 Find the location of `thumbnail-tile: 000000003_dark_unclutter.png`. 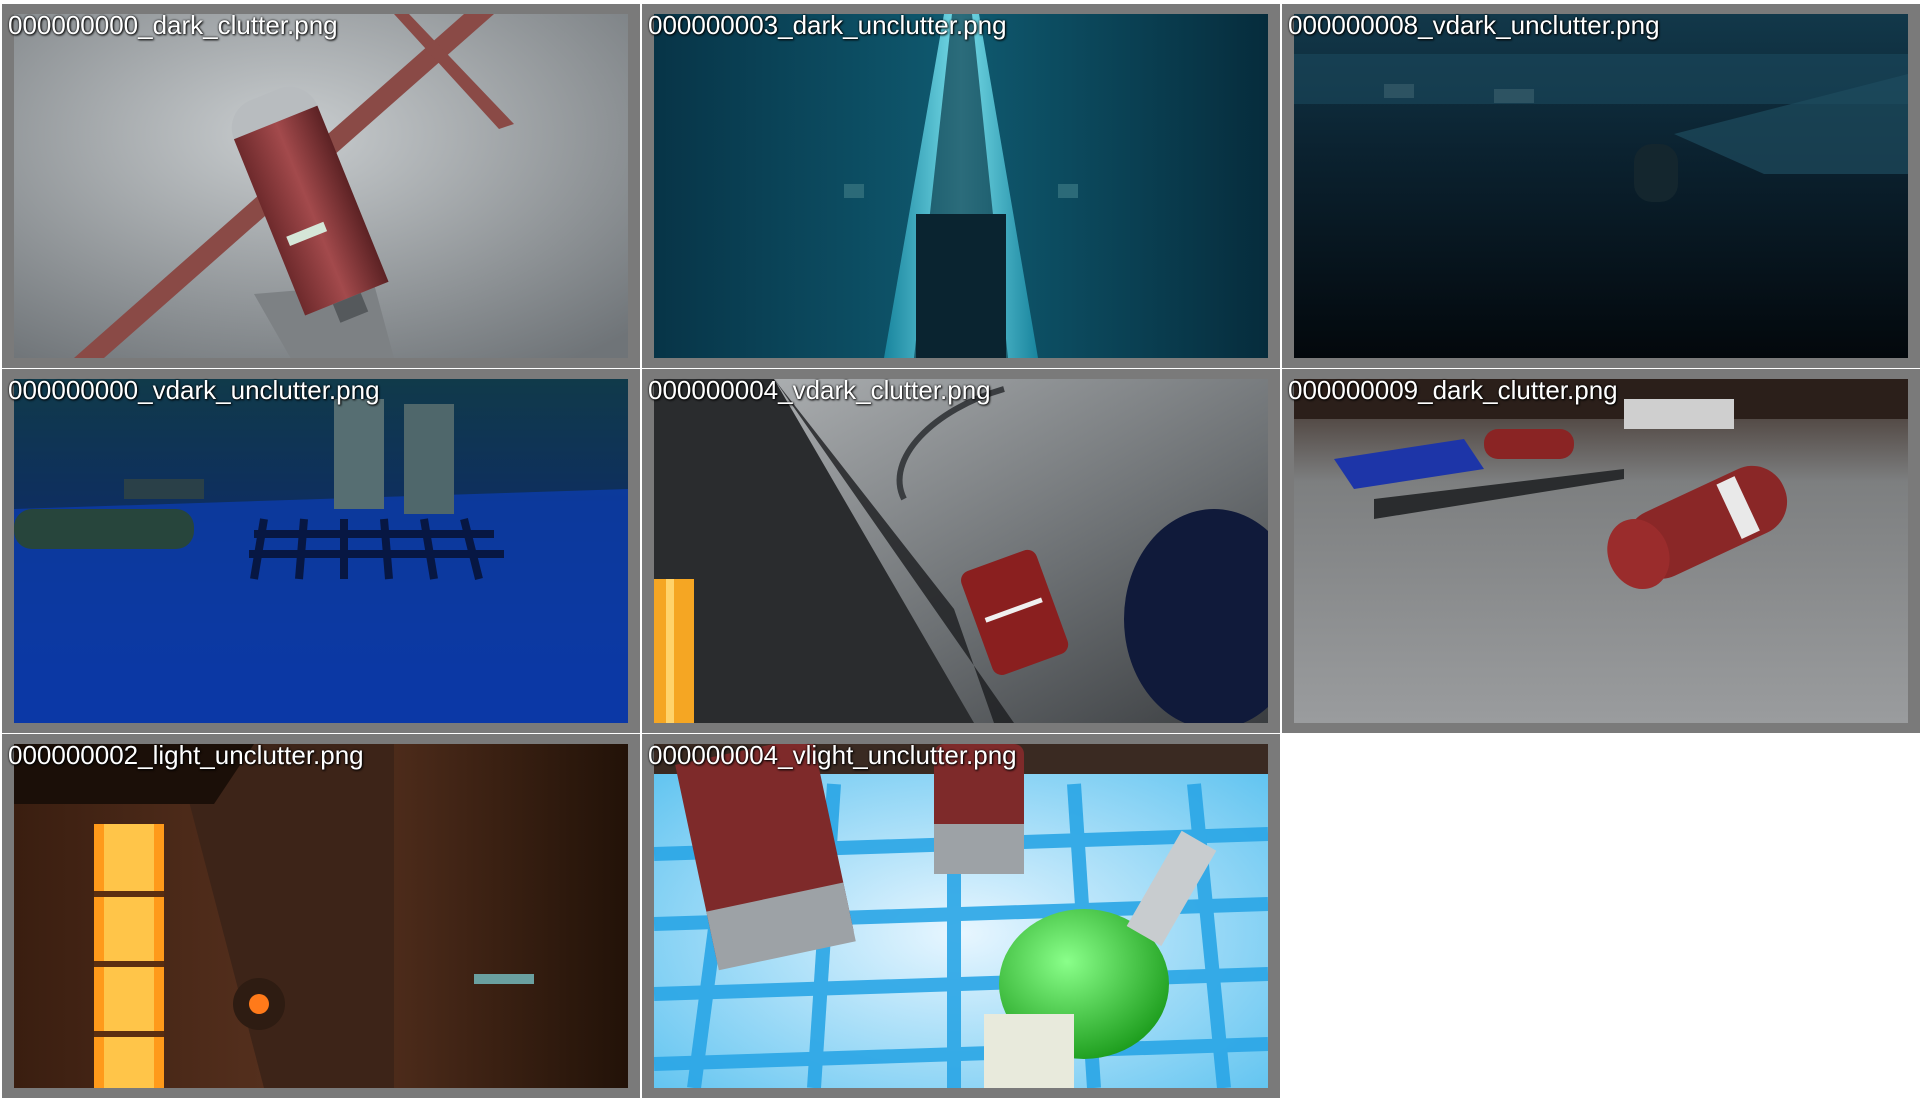

thumbnail-tile: 000000003_dark_unclutter.png is located at coordinates (961, 186).